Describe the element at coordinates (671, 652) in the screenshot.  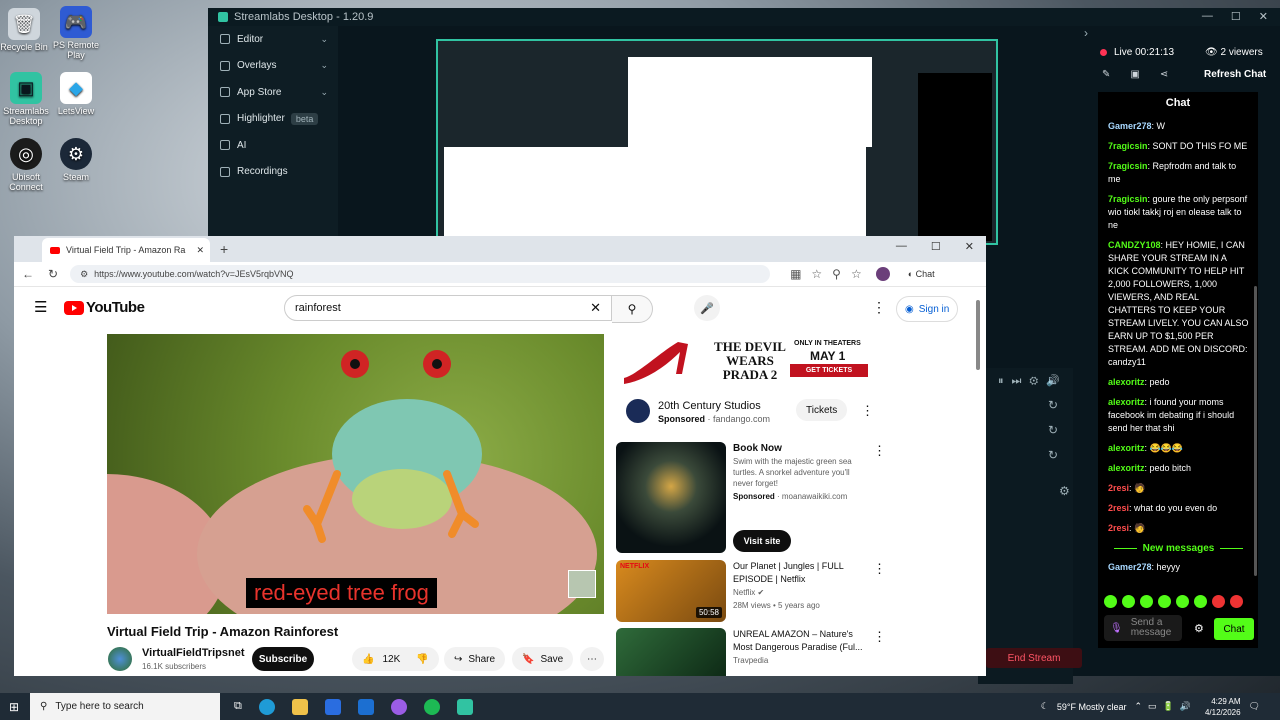
I see `rec-thumbnail` at that location.